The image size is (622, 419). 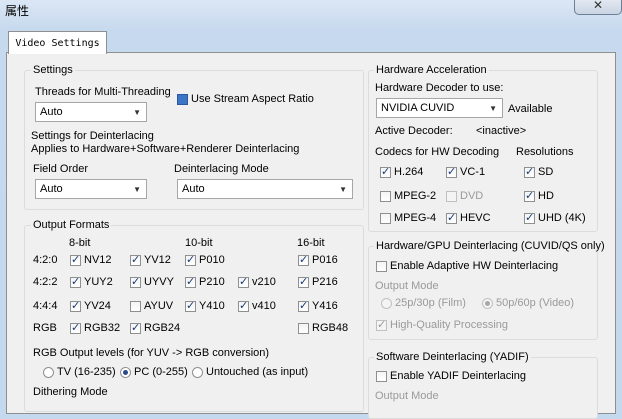 I want to click on yadif-label: Enable YADIF Deinterlacing, so click(x=458, y=376).